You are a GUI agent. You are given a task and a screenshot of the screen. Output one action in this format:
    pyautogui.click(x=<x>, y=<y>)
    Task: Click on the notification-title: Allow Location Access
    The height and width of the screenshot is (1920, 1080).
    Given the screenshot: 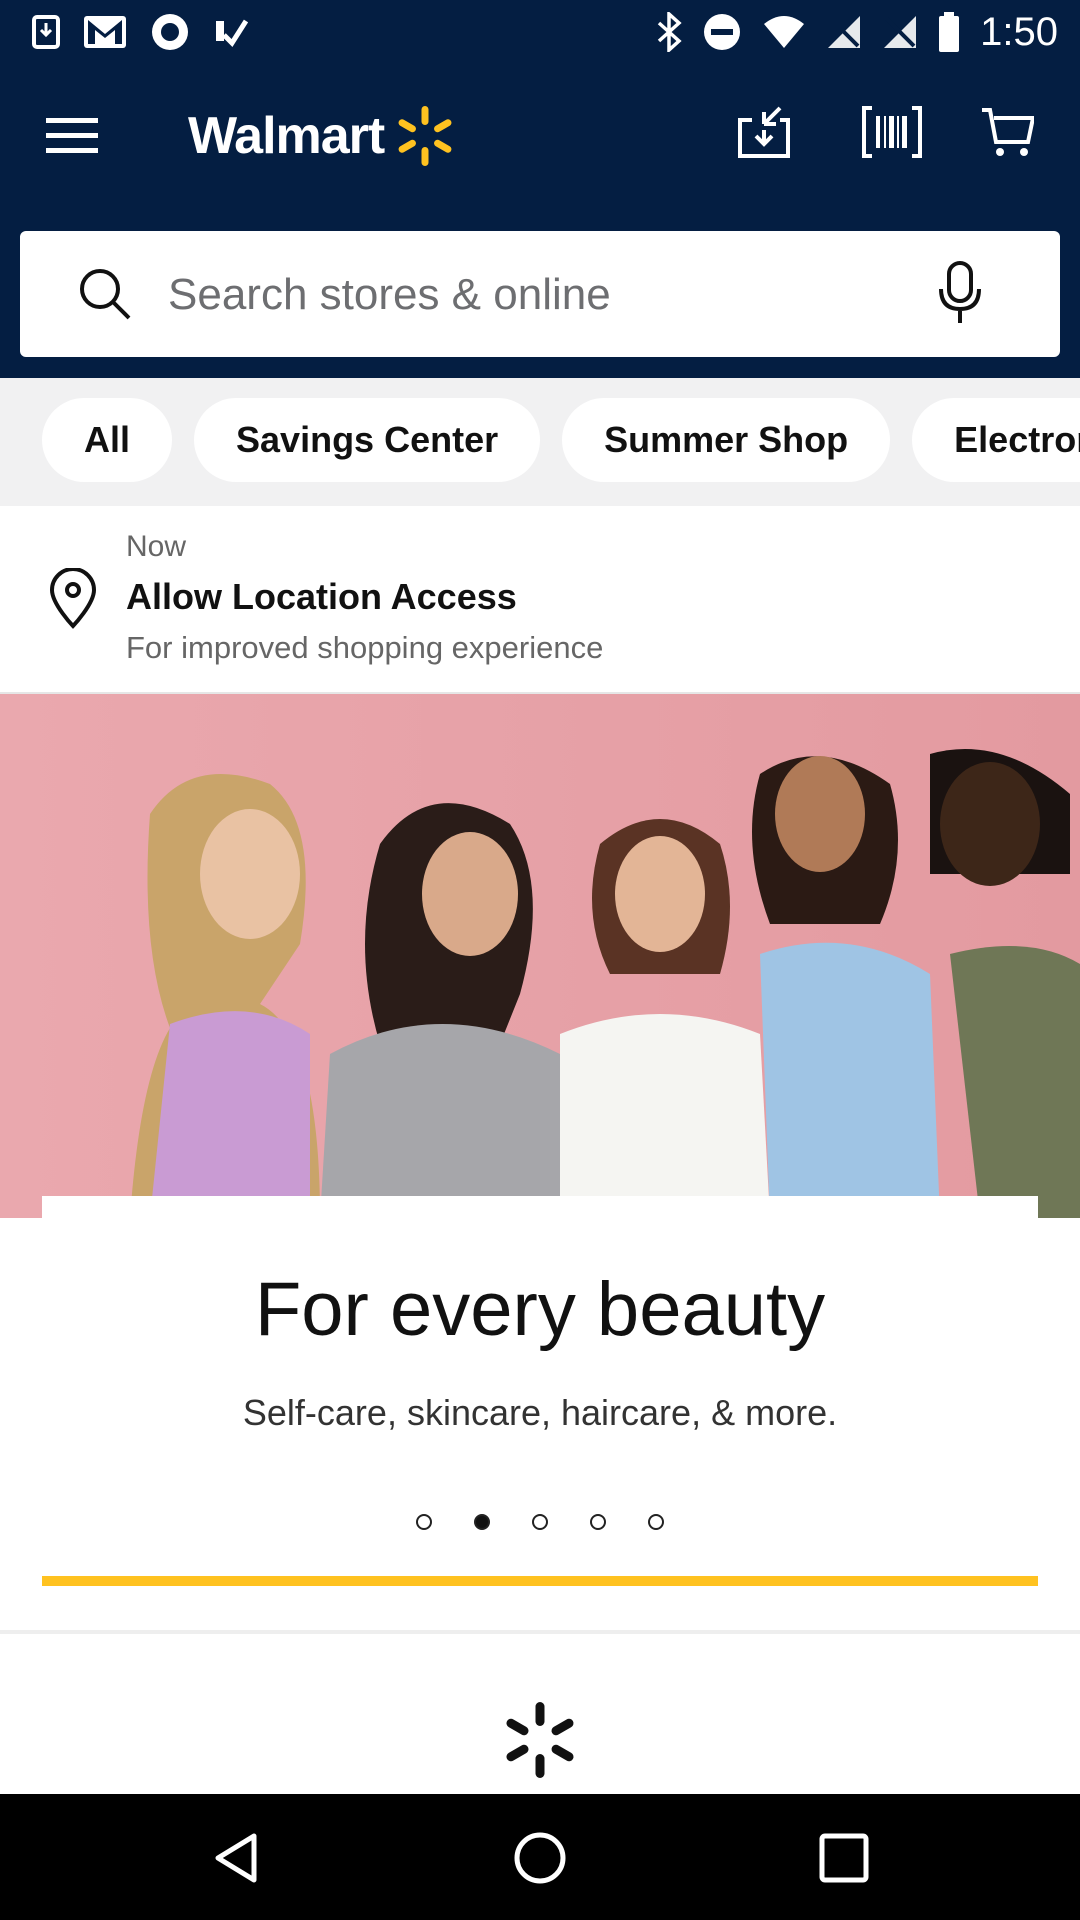 What is the action you would take?
    pyautogui.click(x=321, y=596)
    